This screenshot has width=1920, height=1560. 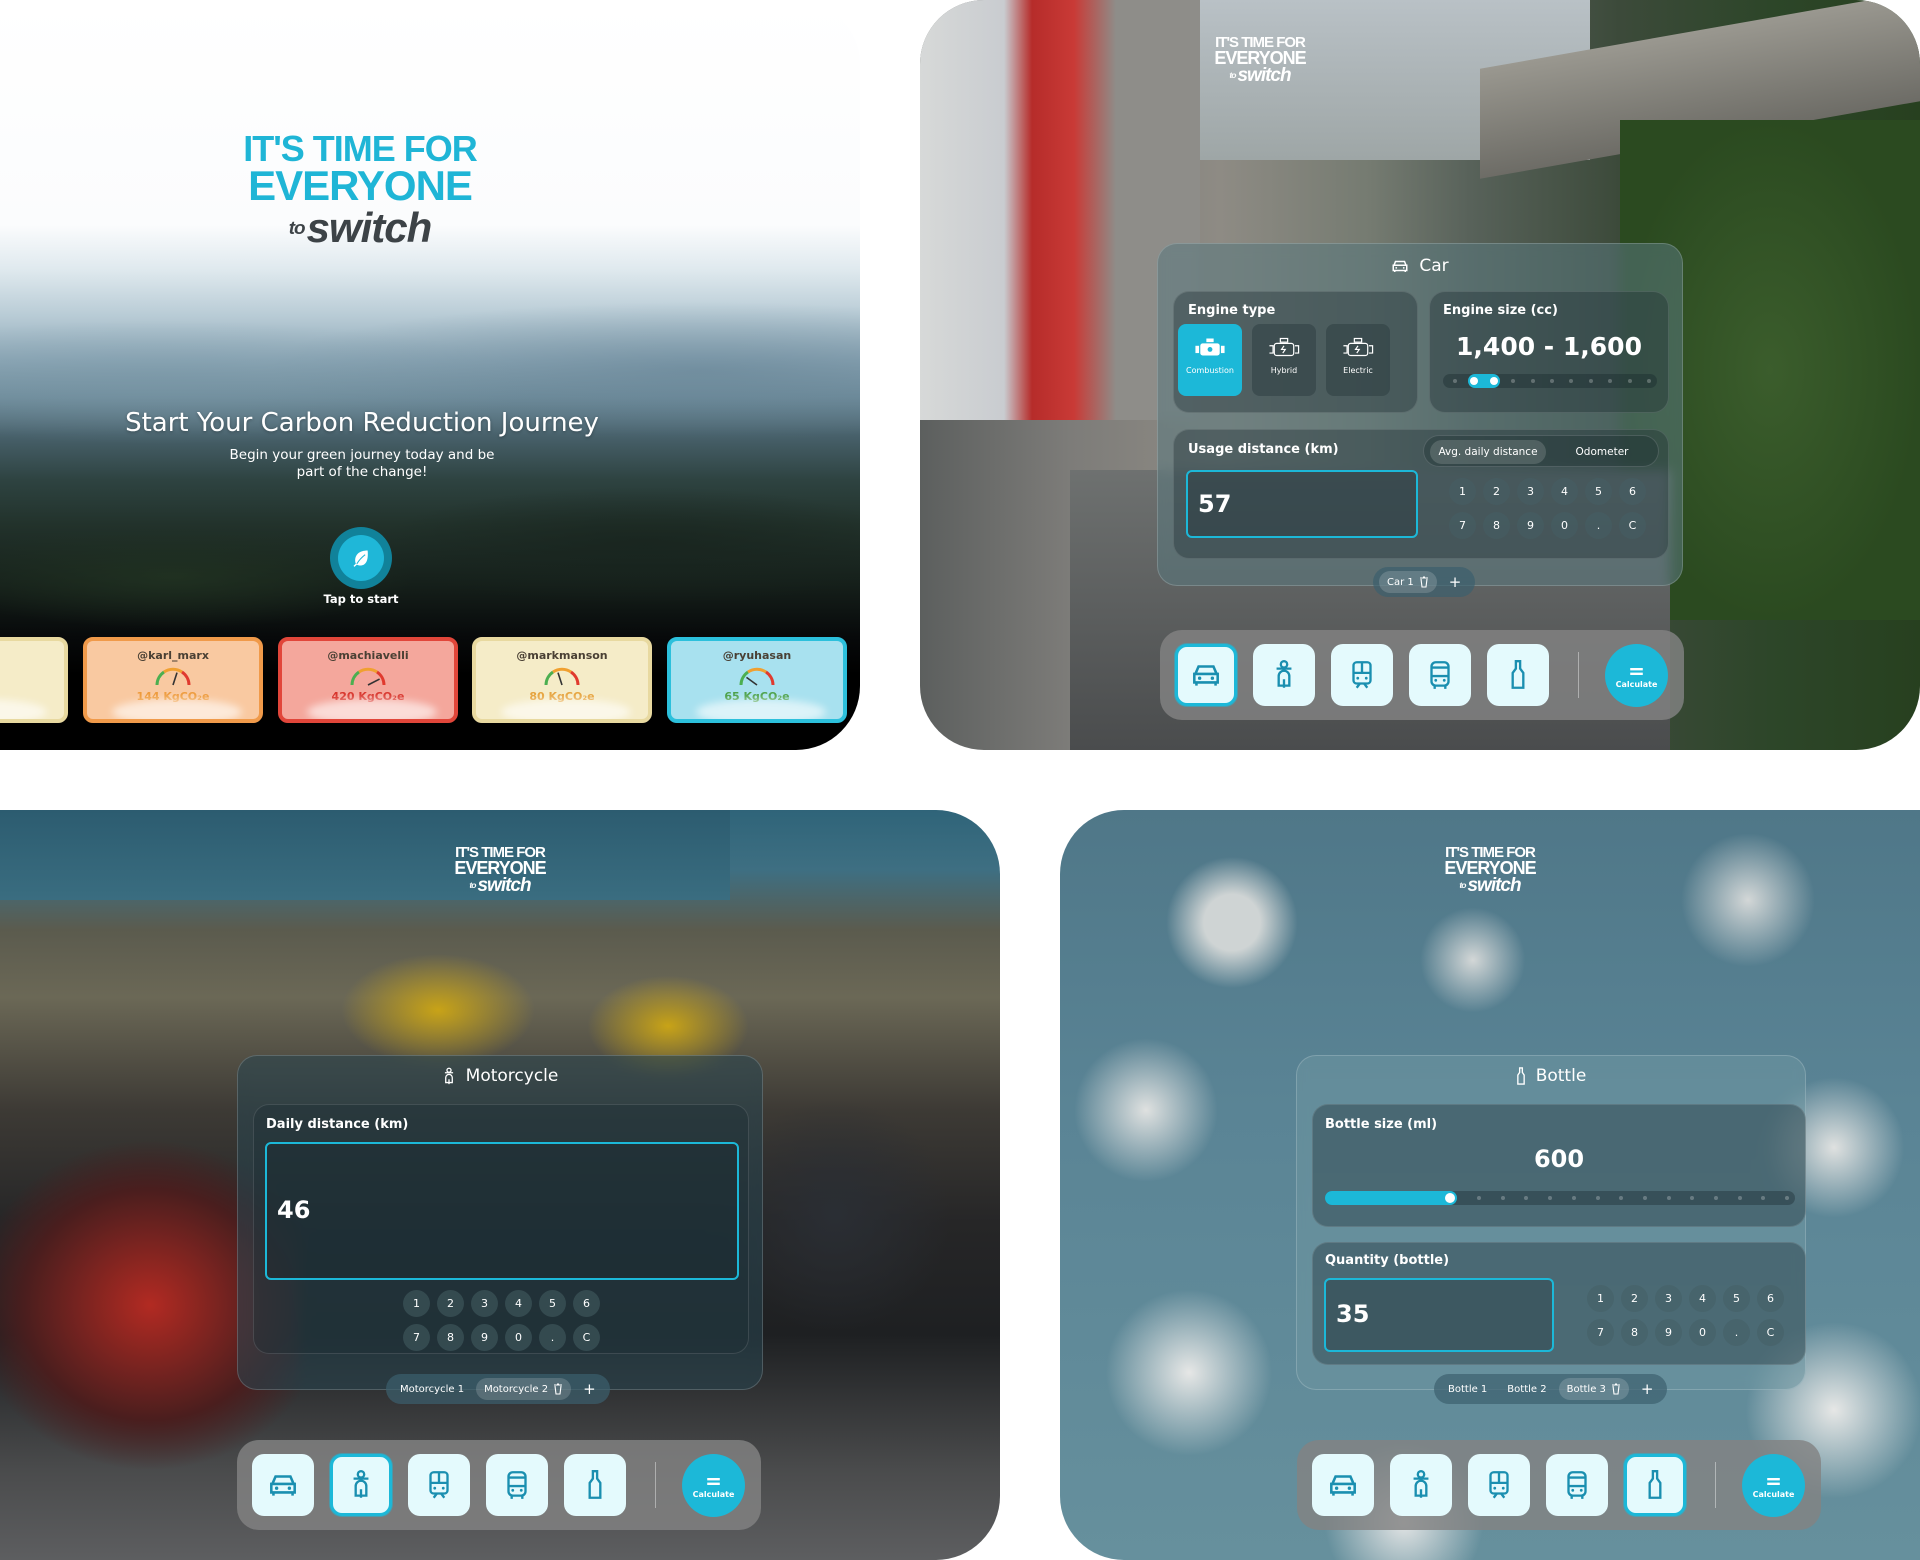 What do you see at coordinates (1232, 310) in the screenshot?
I see `engine-type-label: Engine type` at bounding box center [1232, 310].